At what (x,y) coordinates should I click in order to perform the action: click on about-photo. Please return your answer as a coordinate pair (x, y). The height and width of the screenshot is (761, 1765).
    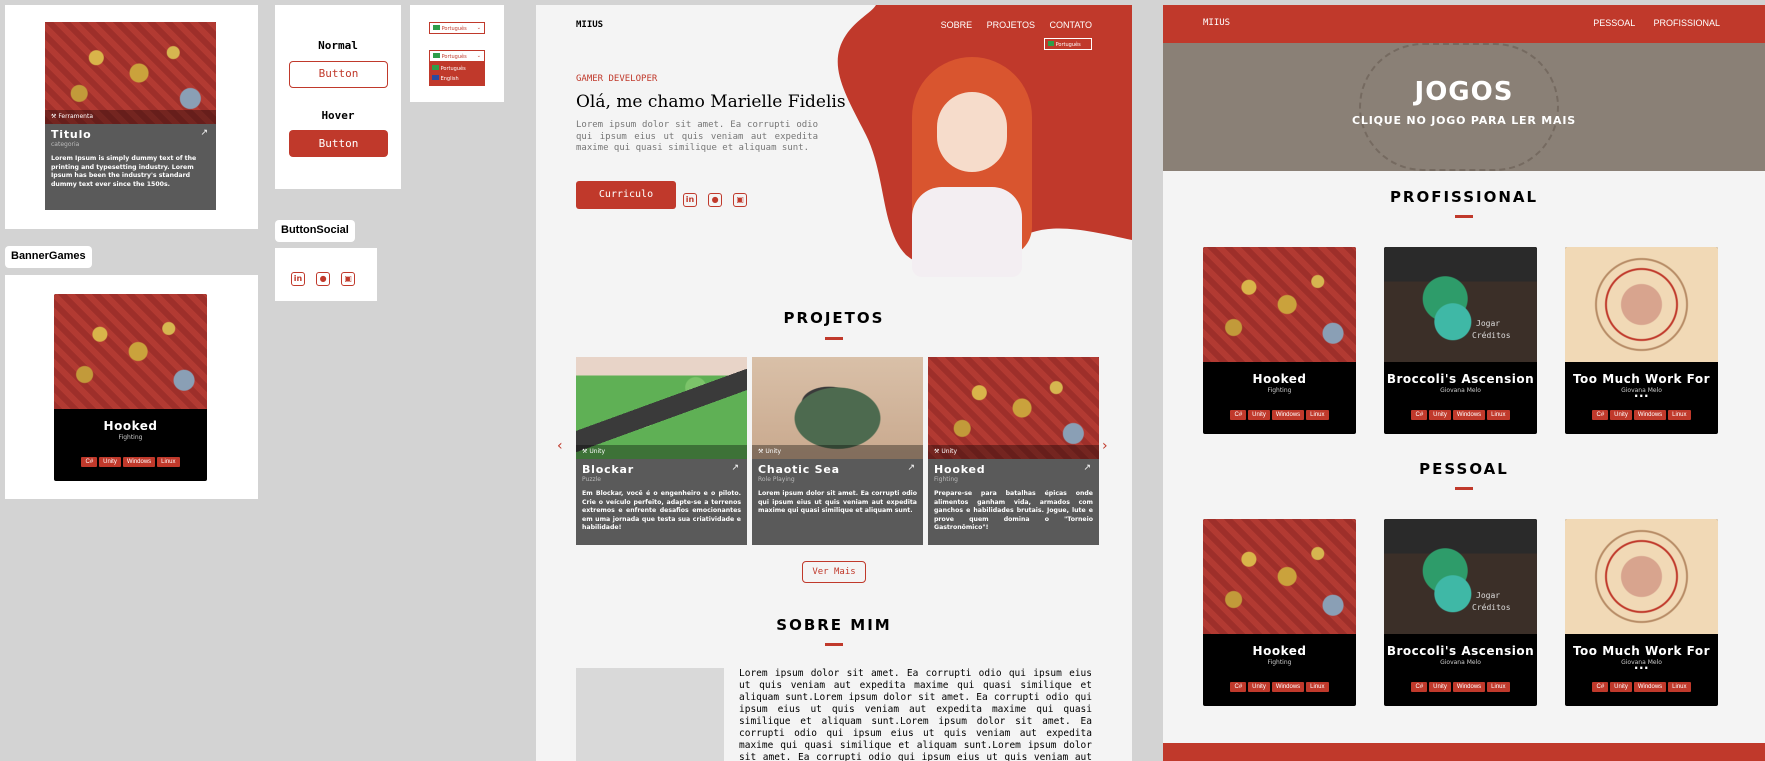
    Looking at the image, I should click on (650, 714).